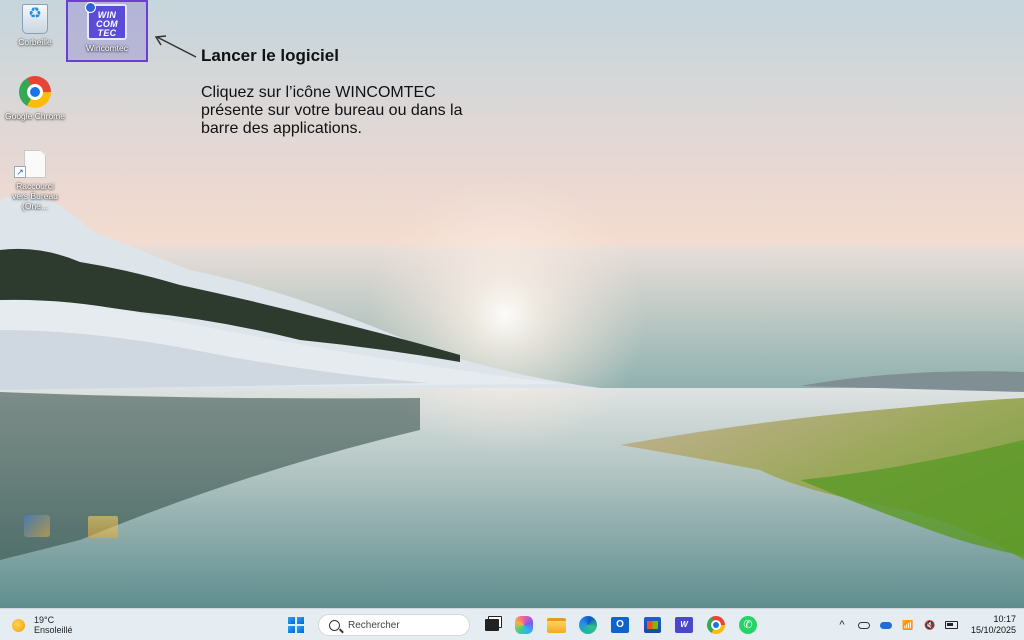 Image resolution: width=1024 pixels, height=640 pixels. I want to click on edge-icon, so click(588, 625).